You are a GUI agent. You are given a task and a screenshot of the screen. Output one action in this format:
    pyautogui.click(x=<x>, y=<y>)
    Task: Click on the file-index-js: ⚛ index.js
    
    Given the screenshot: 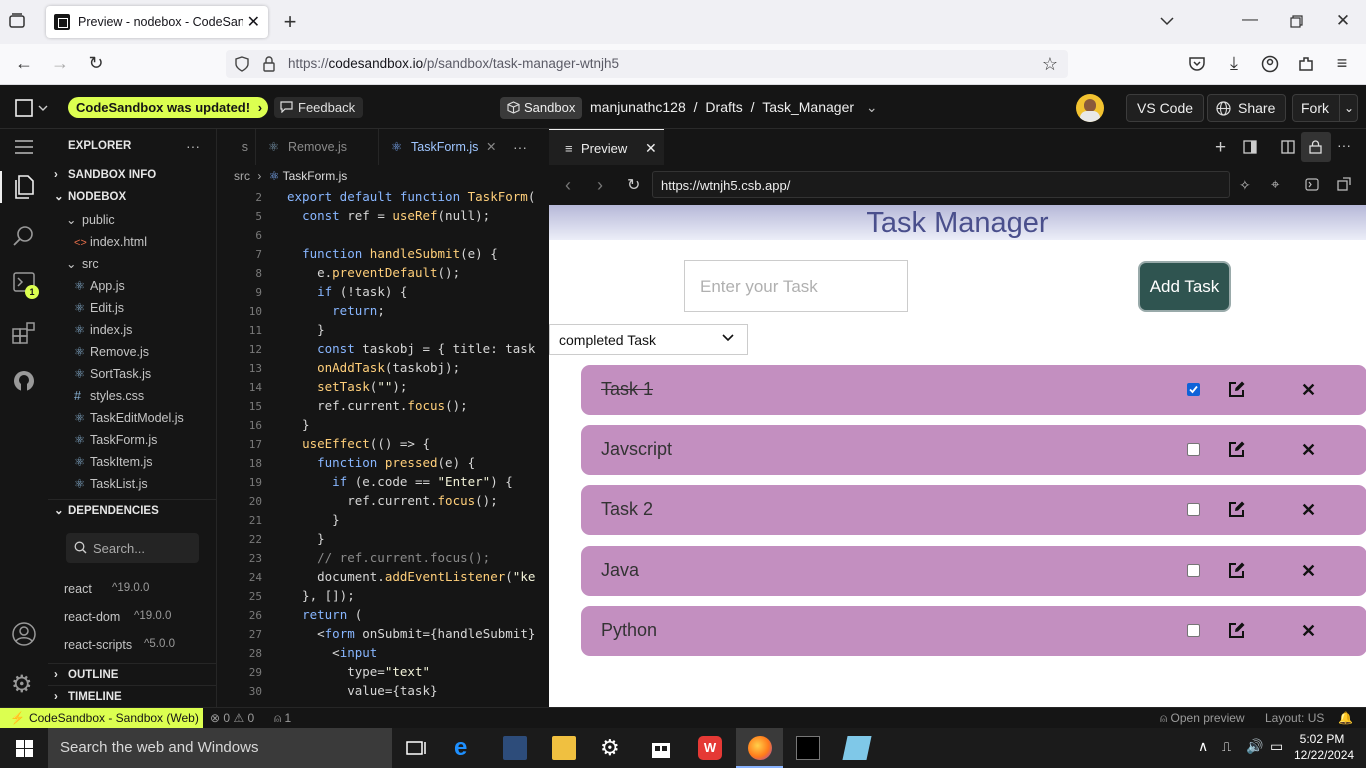 What is the action you would take?
    pyautogui.click(x=132, y=330)
    